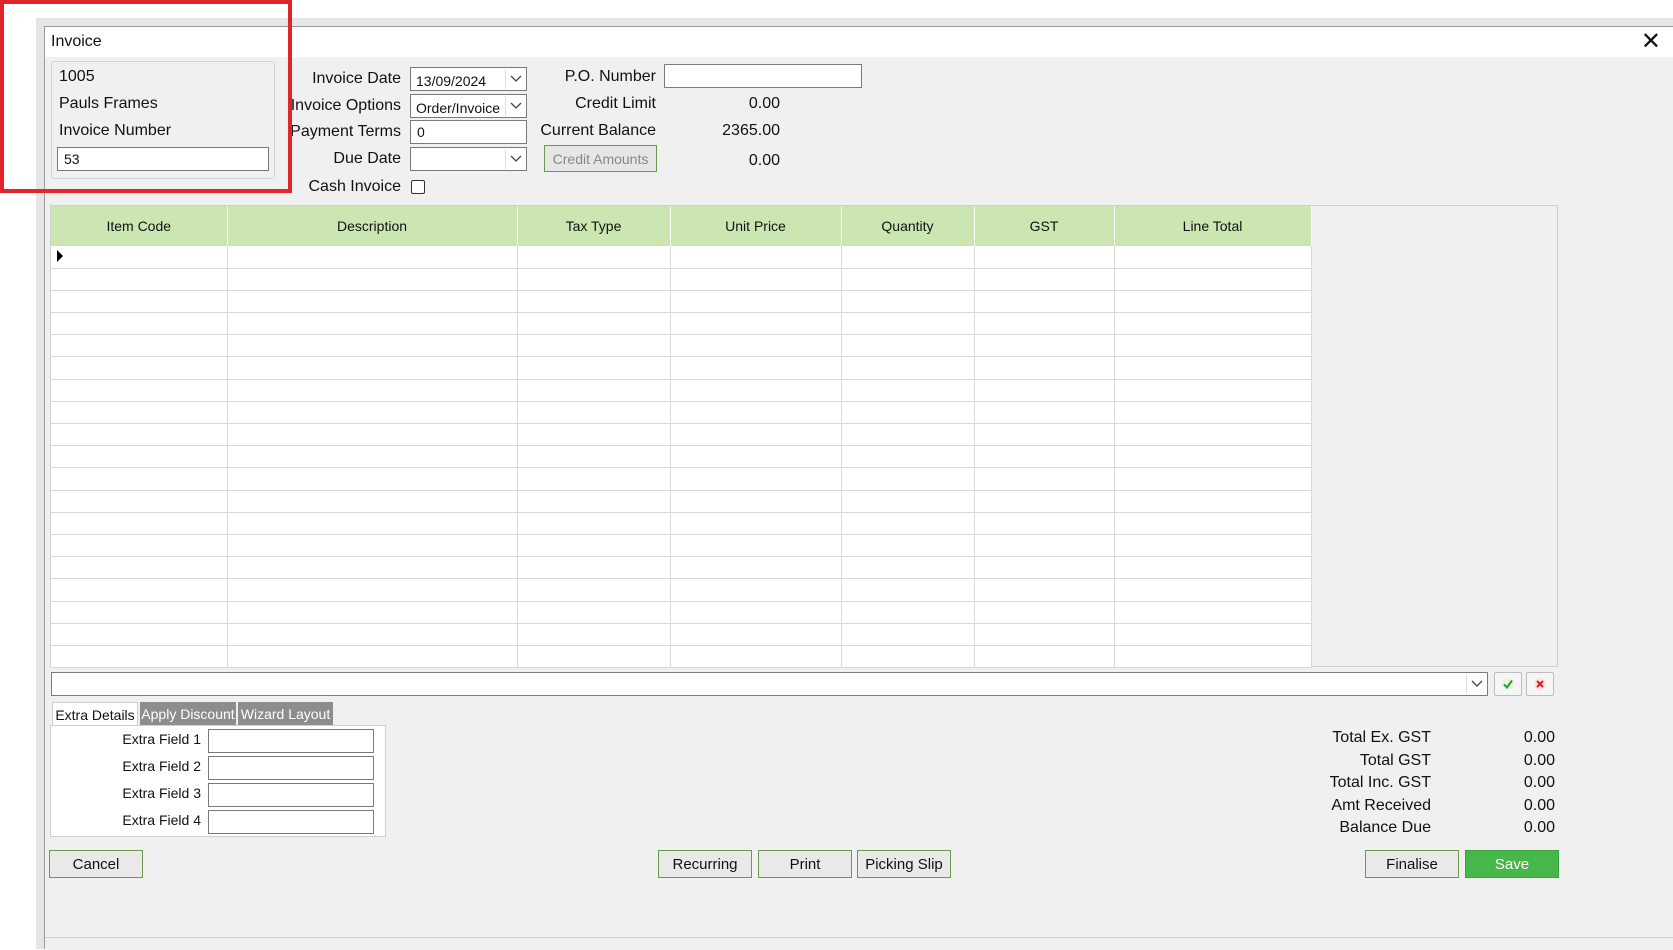  Describe the element at coordinates (908, 226) in the screenshot. I see `column-header-quantity: Quantity` at that location.